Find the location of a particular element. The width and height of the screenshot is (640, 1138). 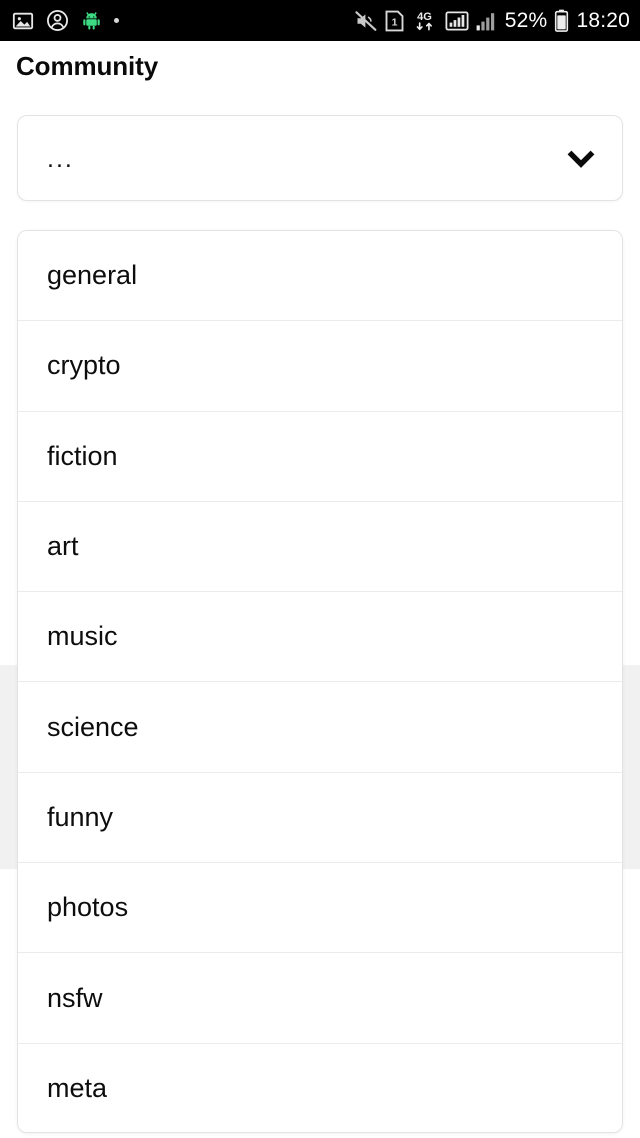

dropdown-option-label: photos is located at coordinates (88, 907).